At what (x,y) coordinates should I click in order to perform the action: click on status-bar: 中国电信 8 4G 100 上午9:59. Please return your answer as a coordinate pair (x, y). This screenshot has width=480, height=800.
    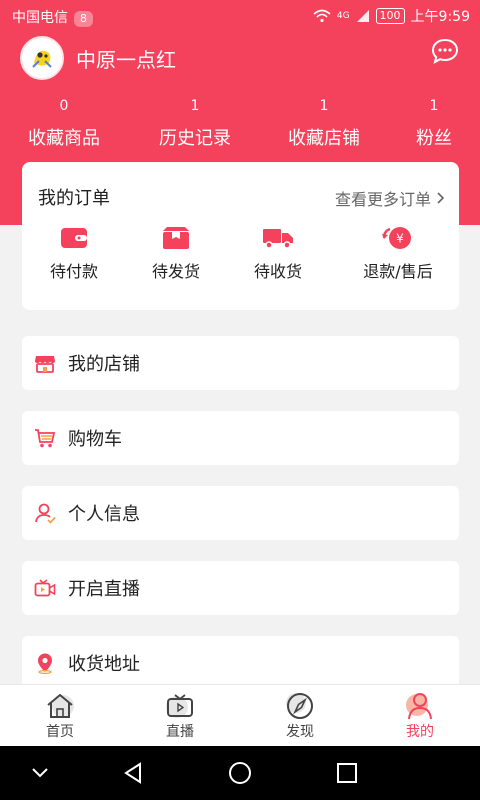
    Looking at the image, I should click on (240, 16).